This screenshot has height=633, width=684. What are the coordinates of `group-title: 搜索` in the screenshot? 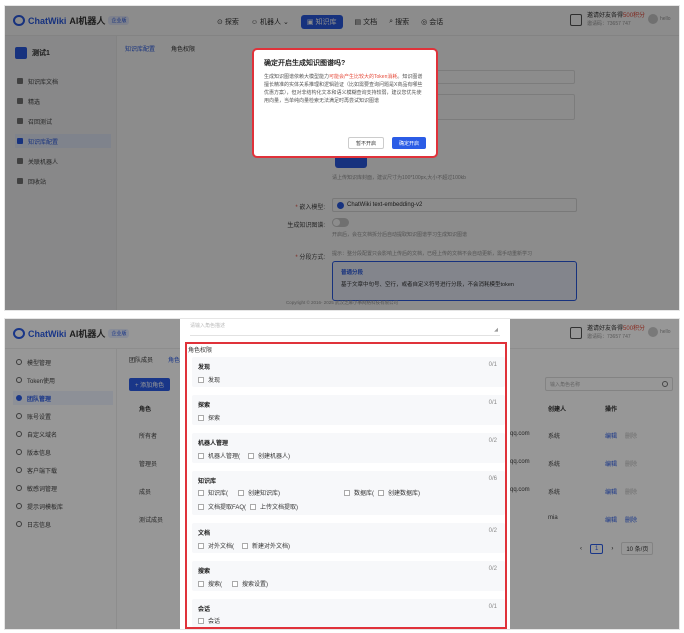 It's located at (204, 572).